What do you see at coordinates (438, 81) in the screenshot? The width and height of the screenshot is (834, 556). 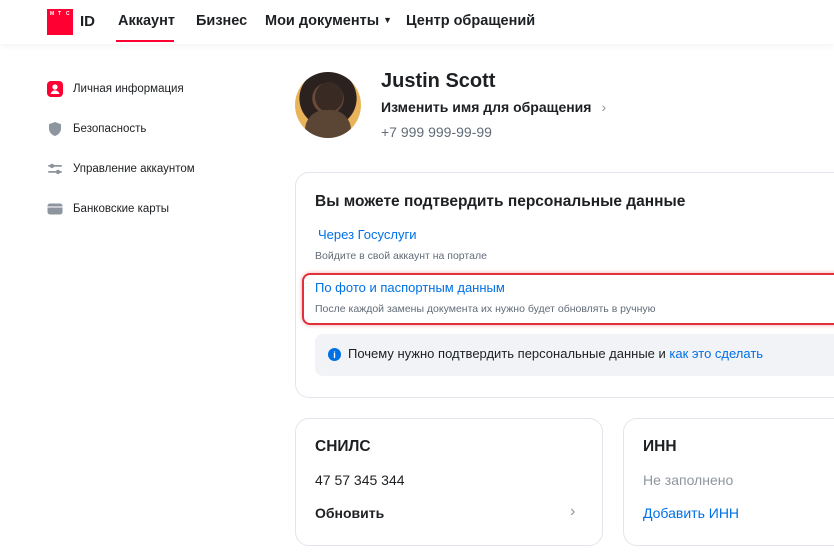 I see `profile-name: Justin Scott` at bounding box center [438, 81].